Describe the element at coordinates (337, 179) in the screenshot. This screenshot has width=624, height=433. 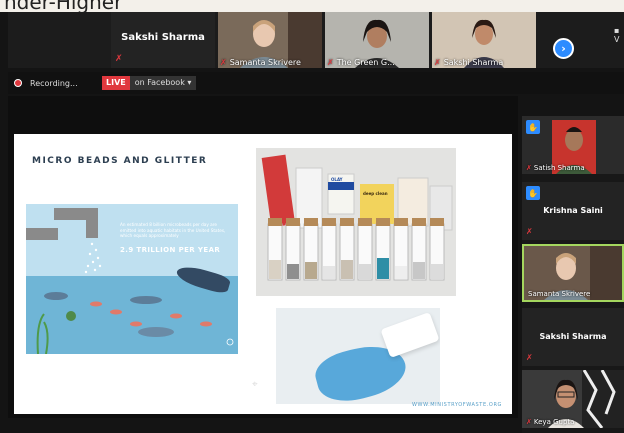
I see `product-label: OLAY` at that location.